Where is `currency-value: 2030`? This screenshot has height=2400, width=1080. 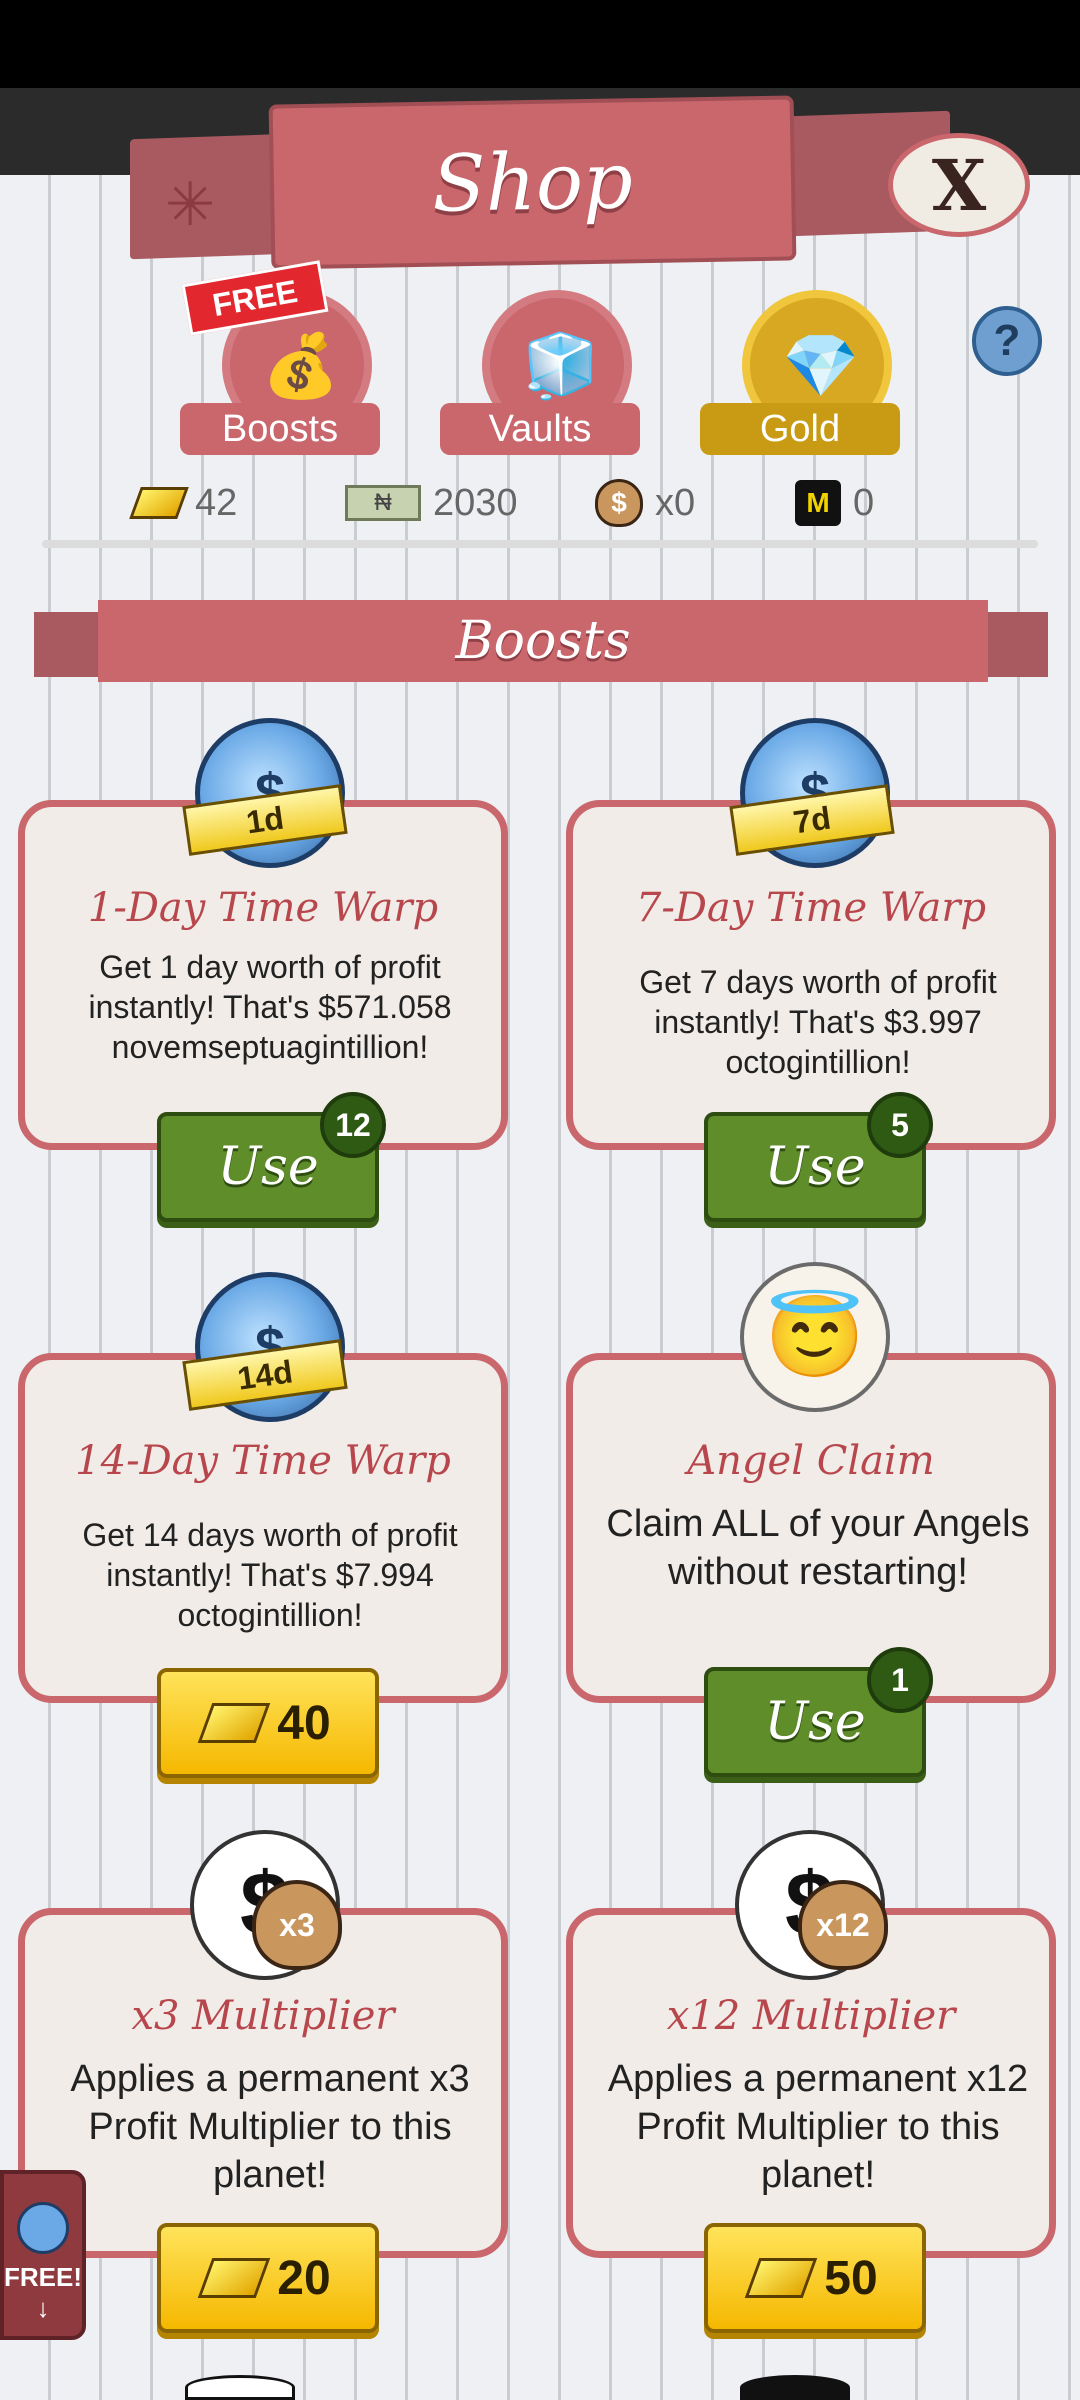 currency-value: 2030 is located at coordinates (475, 502).